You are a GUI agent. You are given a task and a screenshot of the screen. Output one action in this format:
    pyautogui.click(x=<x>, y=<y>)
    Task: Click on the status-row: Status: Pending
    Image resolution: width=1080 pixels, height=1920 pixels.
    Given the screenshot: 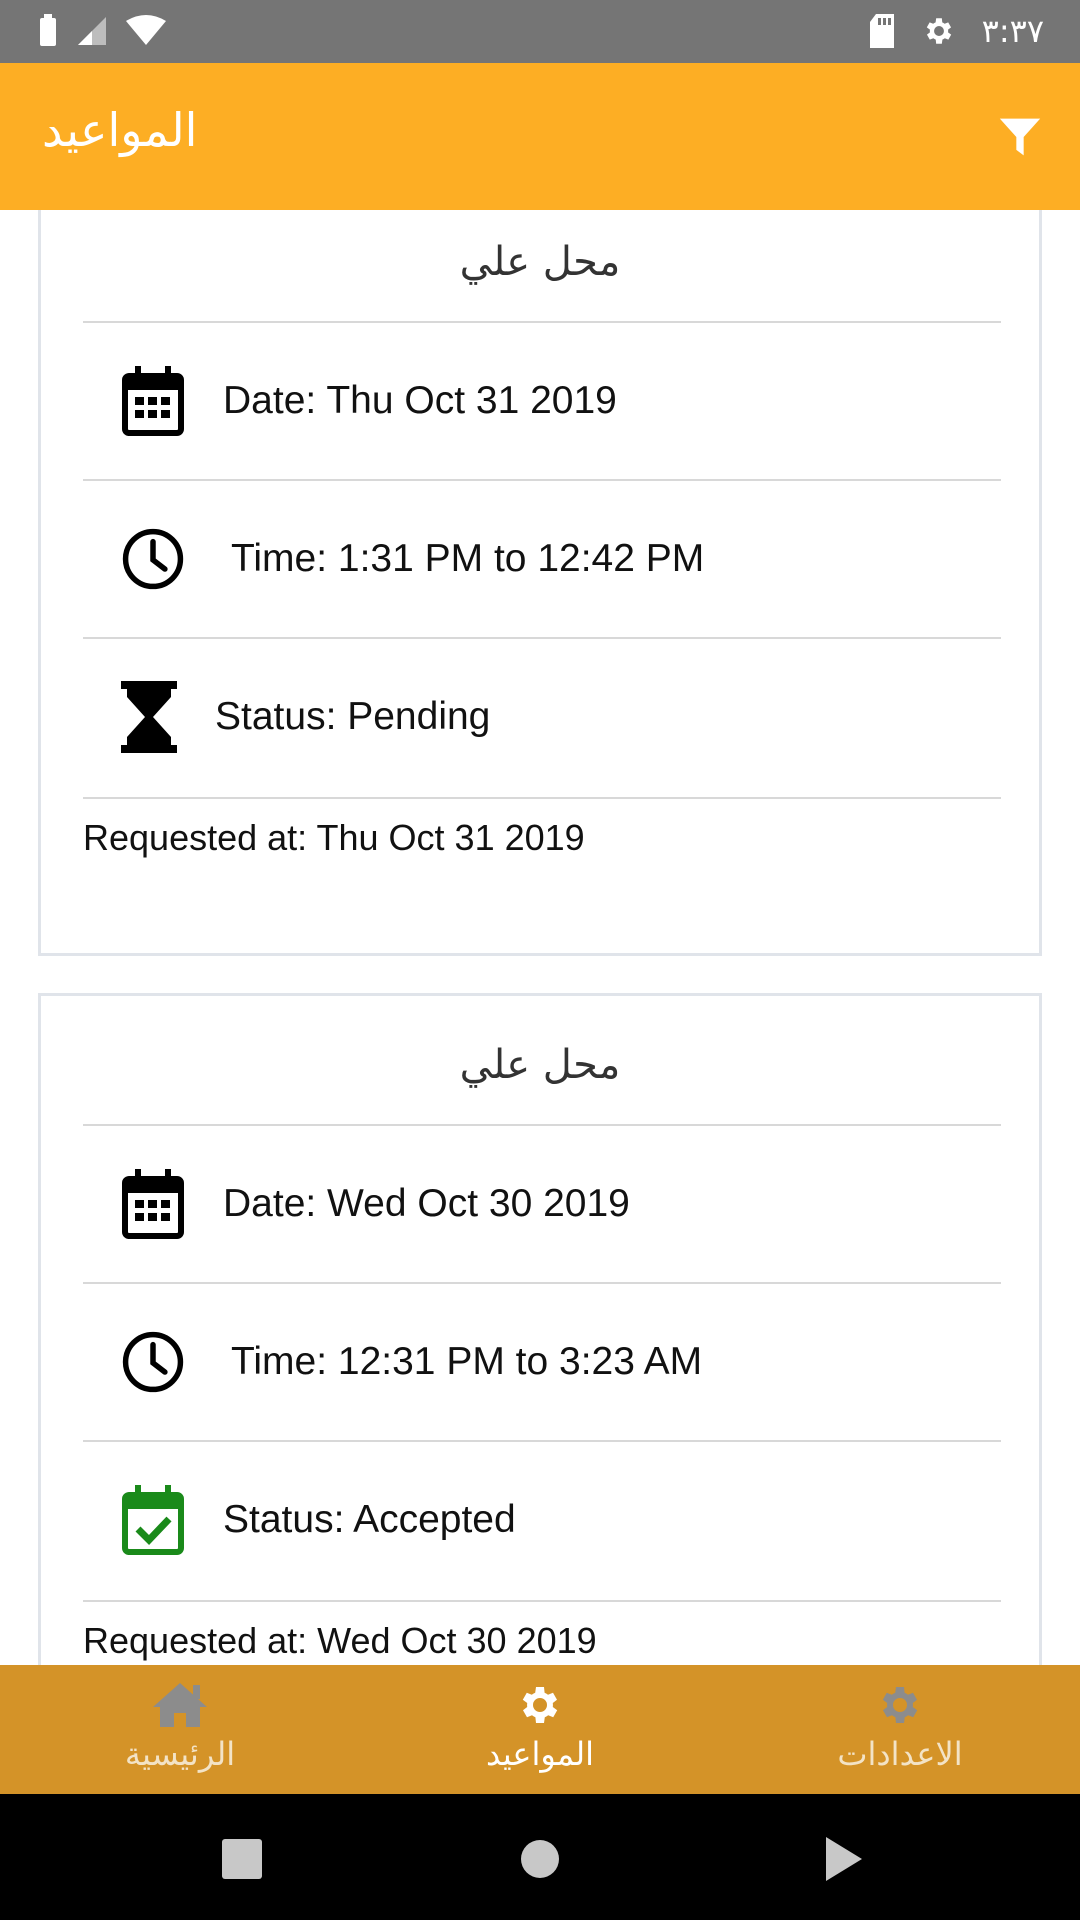 What is the action you would take?
    pyautogui.click(x=542, y=717)
    